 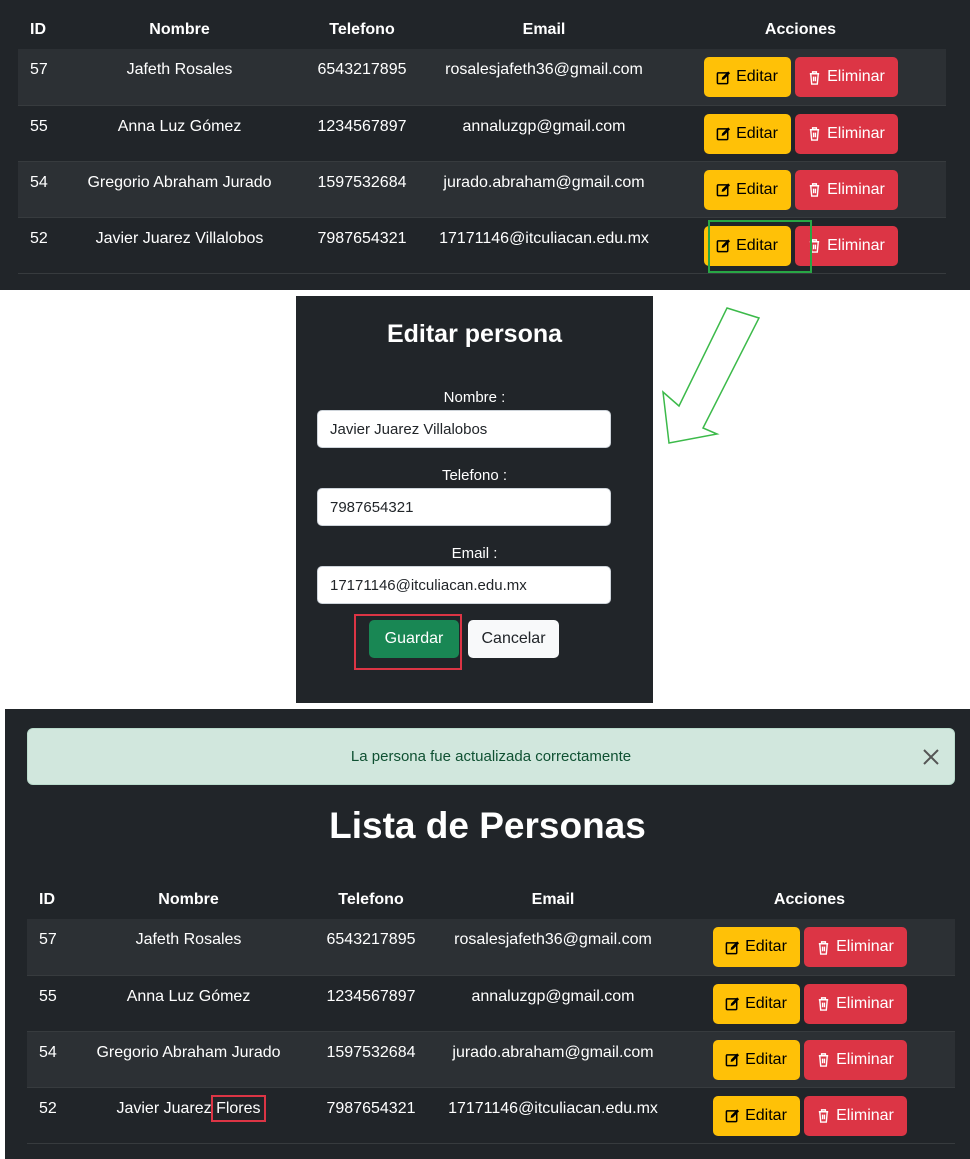 I want to click on col-header-id: ID, so click(x=38, y=29).